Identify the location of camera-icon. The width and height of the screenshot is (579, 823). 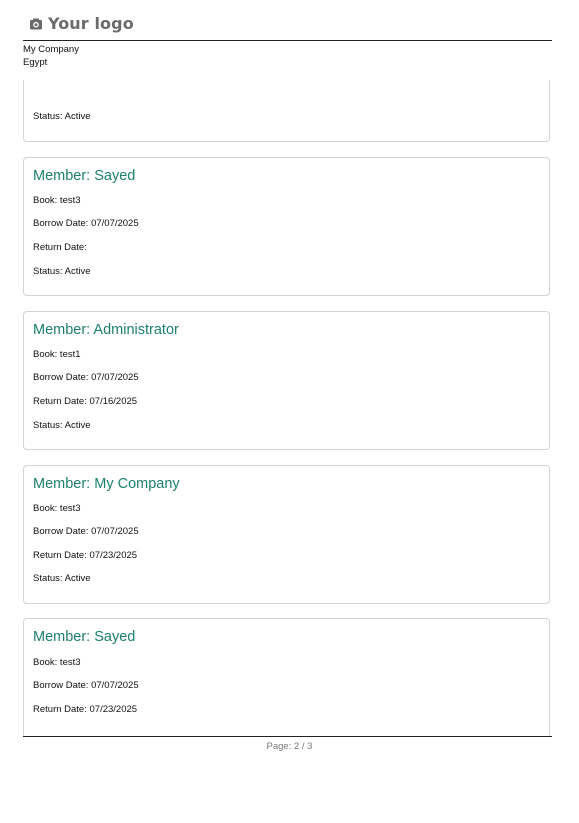
(36, 23).